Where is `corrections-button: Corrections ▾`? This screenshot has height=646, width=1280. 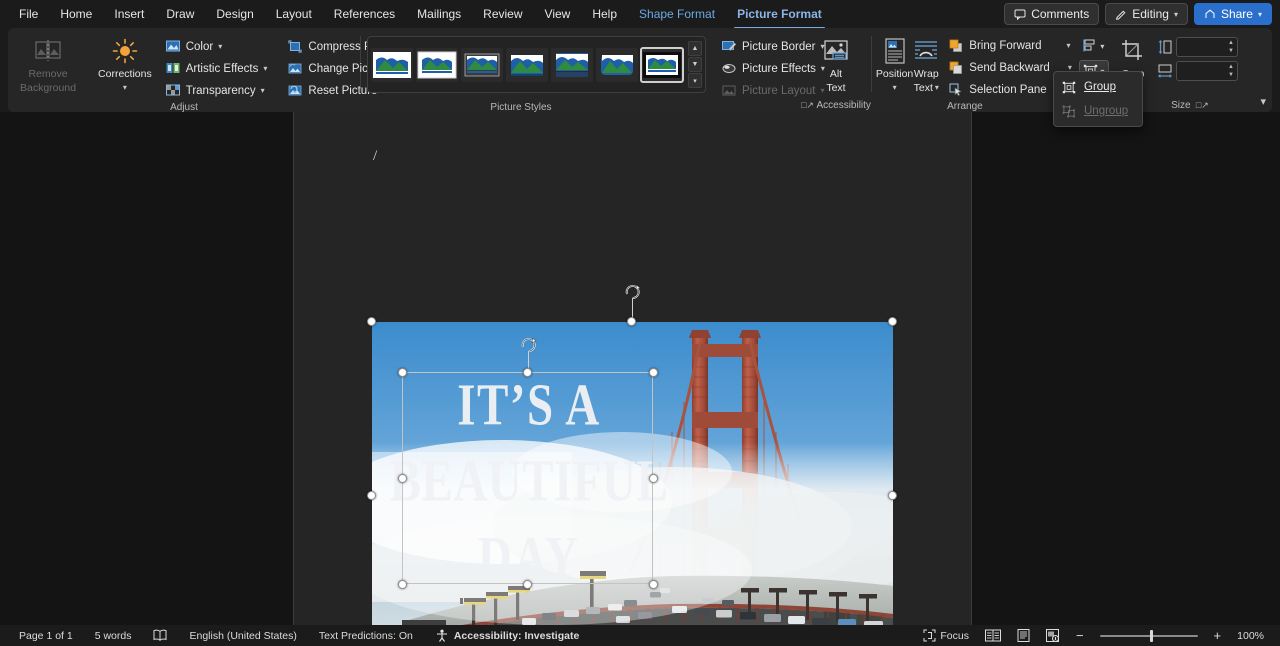
corrections-button: Corrections ▾ is located at coordinates (125, 63).